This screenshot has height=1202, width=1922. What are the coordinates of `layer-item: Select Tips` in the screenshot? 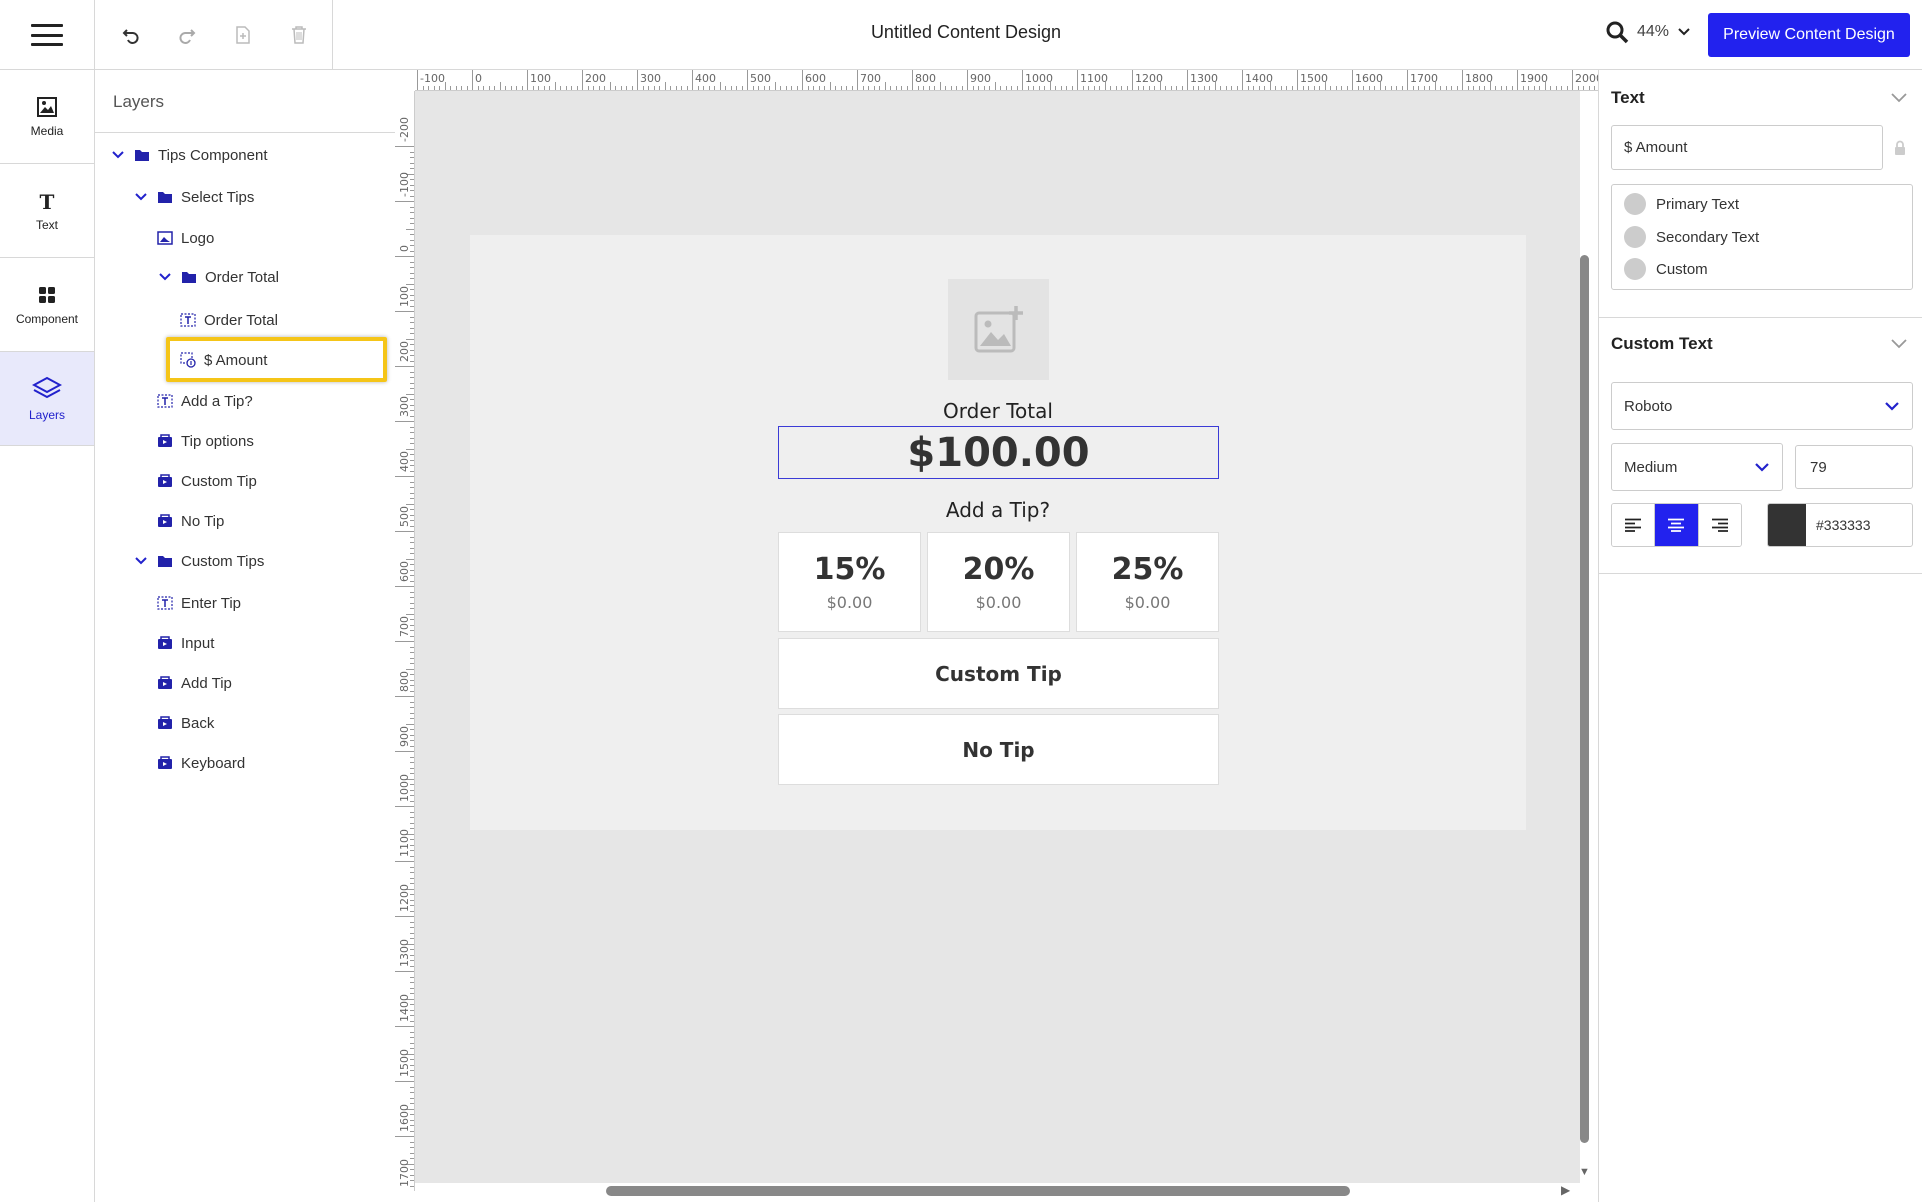 It's located at (193, 197).